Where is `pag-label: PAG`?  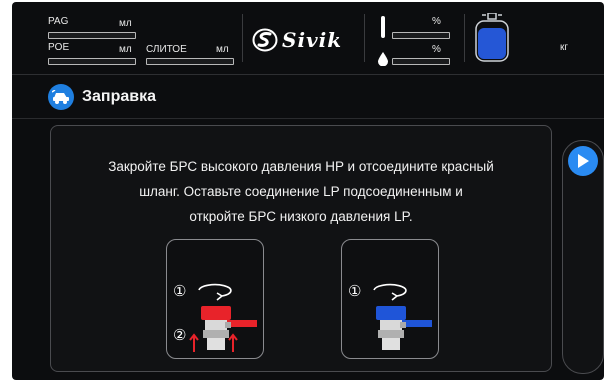 pag-label: PAG is located at coordinates (58, 21).